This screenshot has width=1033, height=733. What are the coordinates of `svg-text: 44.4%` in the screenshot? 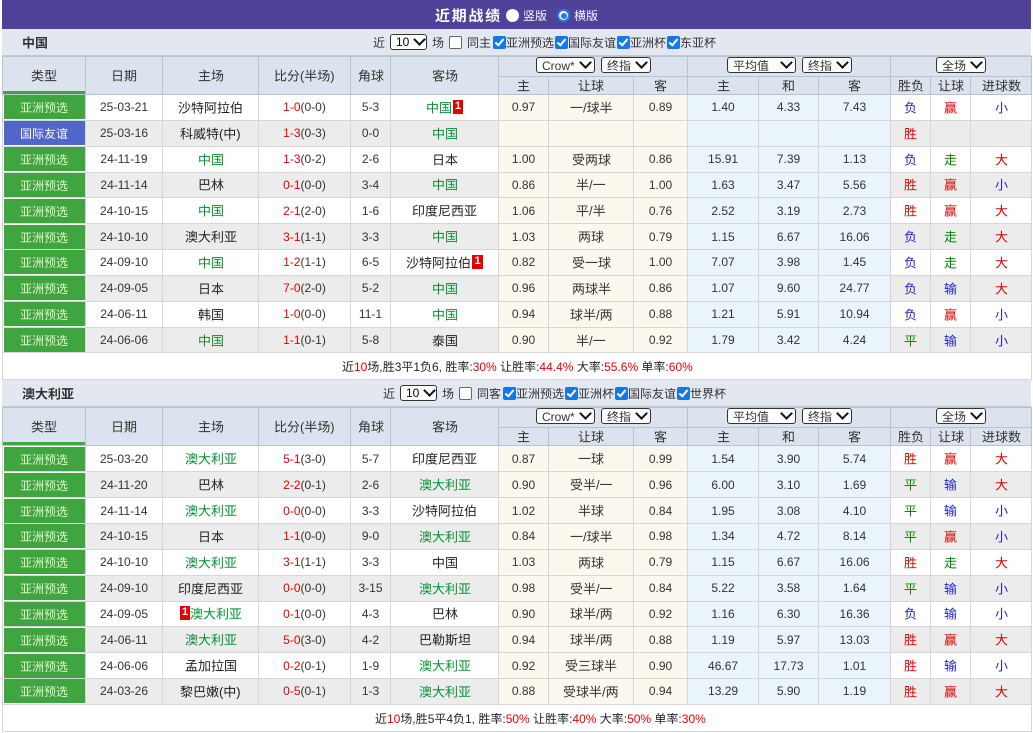 It's located at (556, 367).